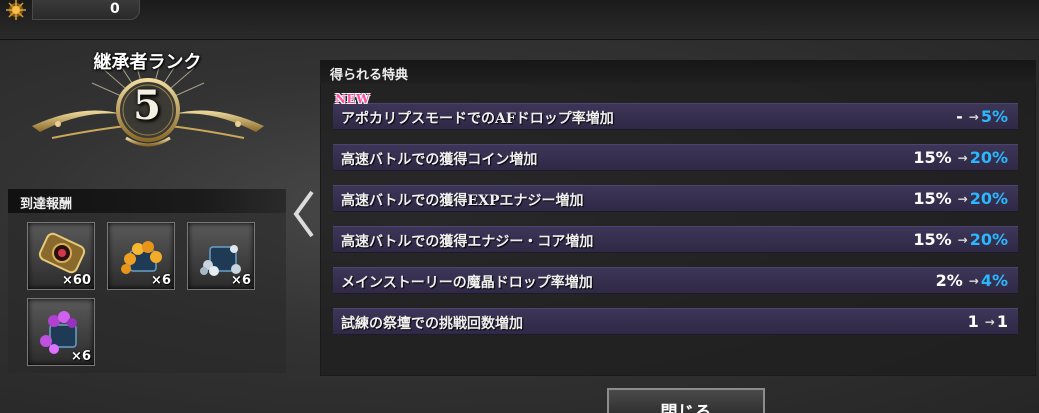 This screenshot has height=413, width=1039. I want to click on benefit-label: アポカリプスモードでのAFドロップ率増加, so click(477, 119).